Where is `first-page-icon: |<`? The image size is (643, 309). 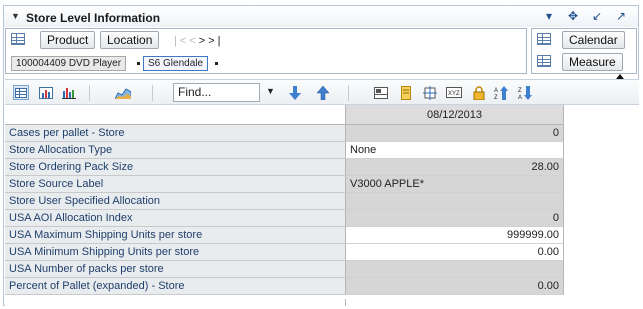 first-page-icon: |< is located at coordinates (181, 41).